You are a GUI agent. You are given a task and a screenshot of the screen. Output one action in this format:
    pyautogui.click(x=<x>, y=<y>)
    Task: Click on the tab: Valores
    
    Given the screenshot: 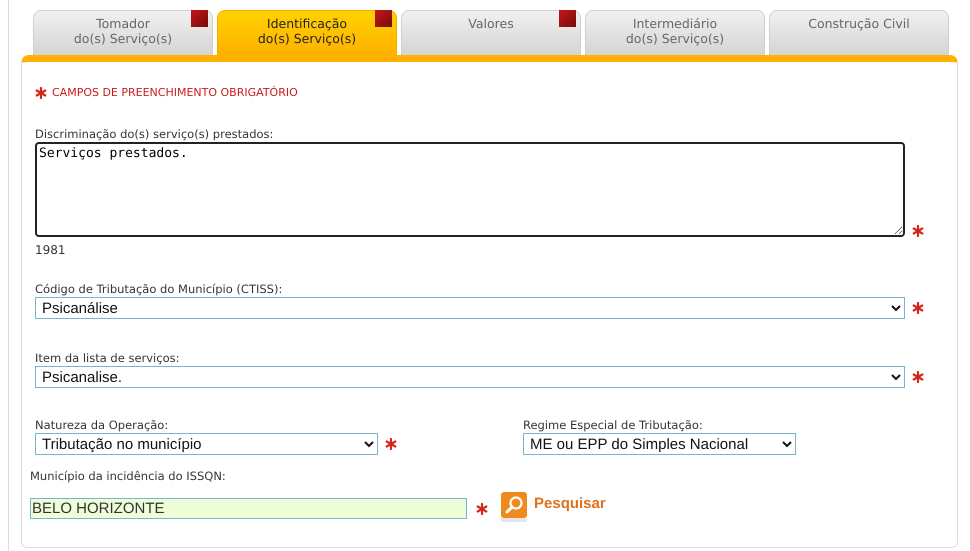 What is the action you would take?
    pyautogui.click(x=491, y=32)
    